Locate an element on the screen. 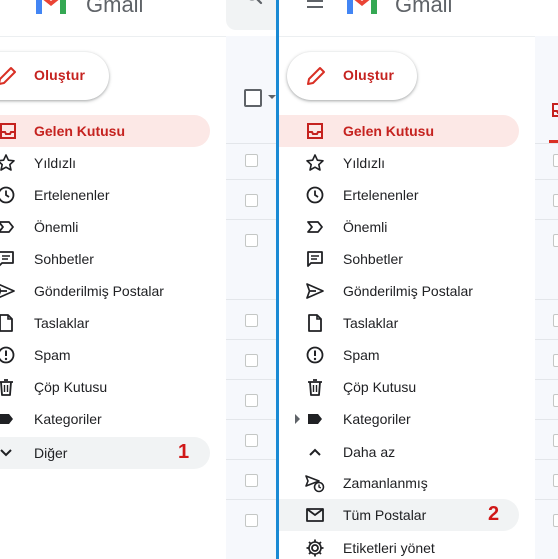  nav-scheduled-label: Zamanlanmış is located at coordinates (385, 483).